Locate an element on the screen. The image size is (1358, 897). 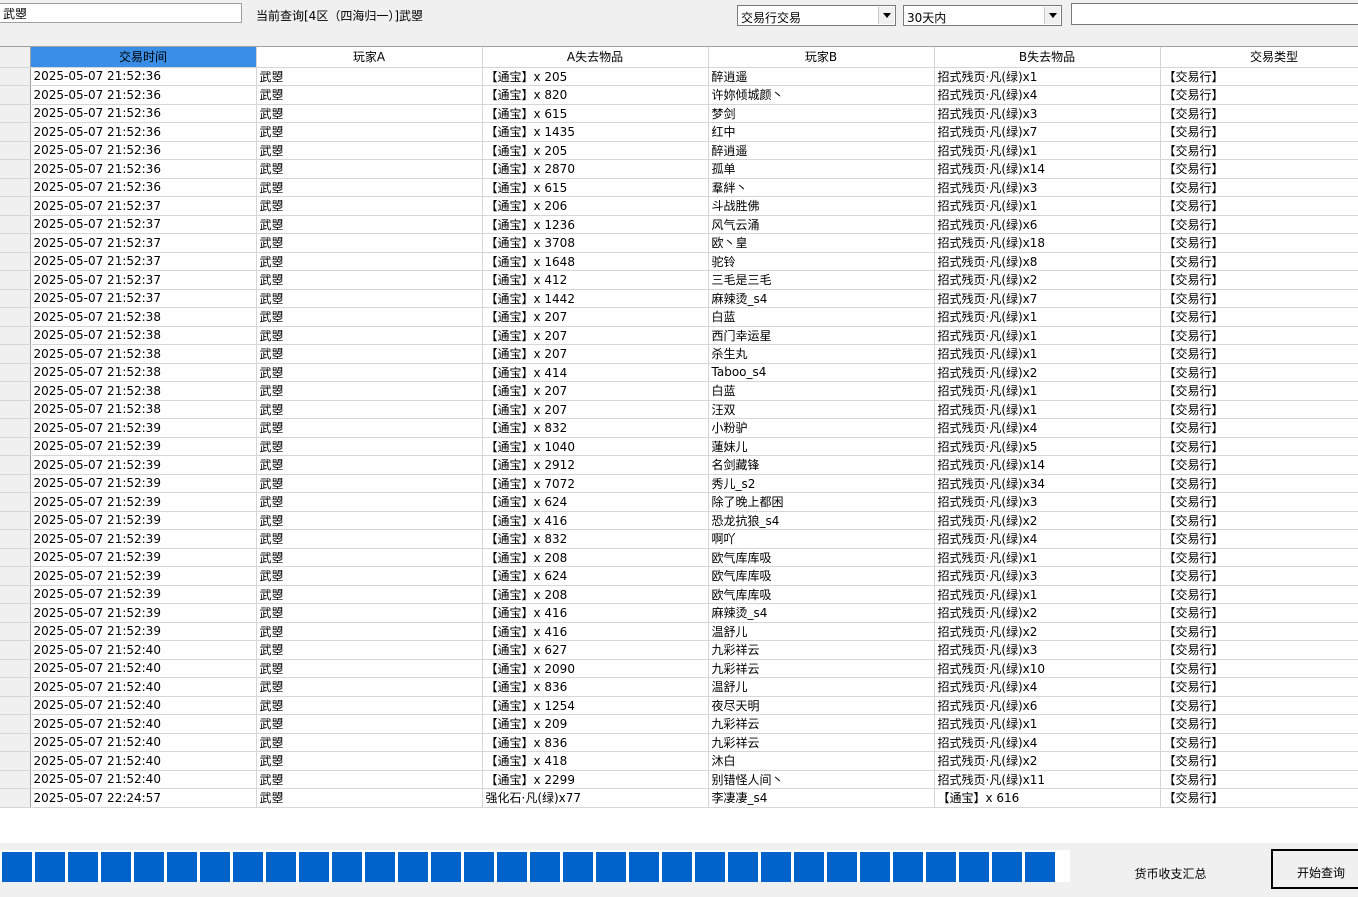
table-cell: 【通宝】x 1648 is located at coordinates (595, 261).